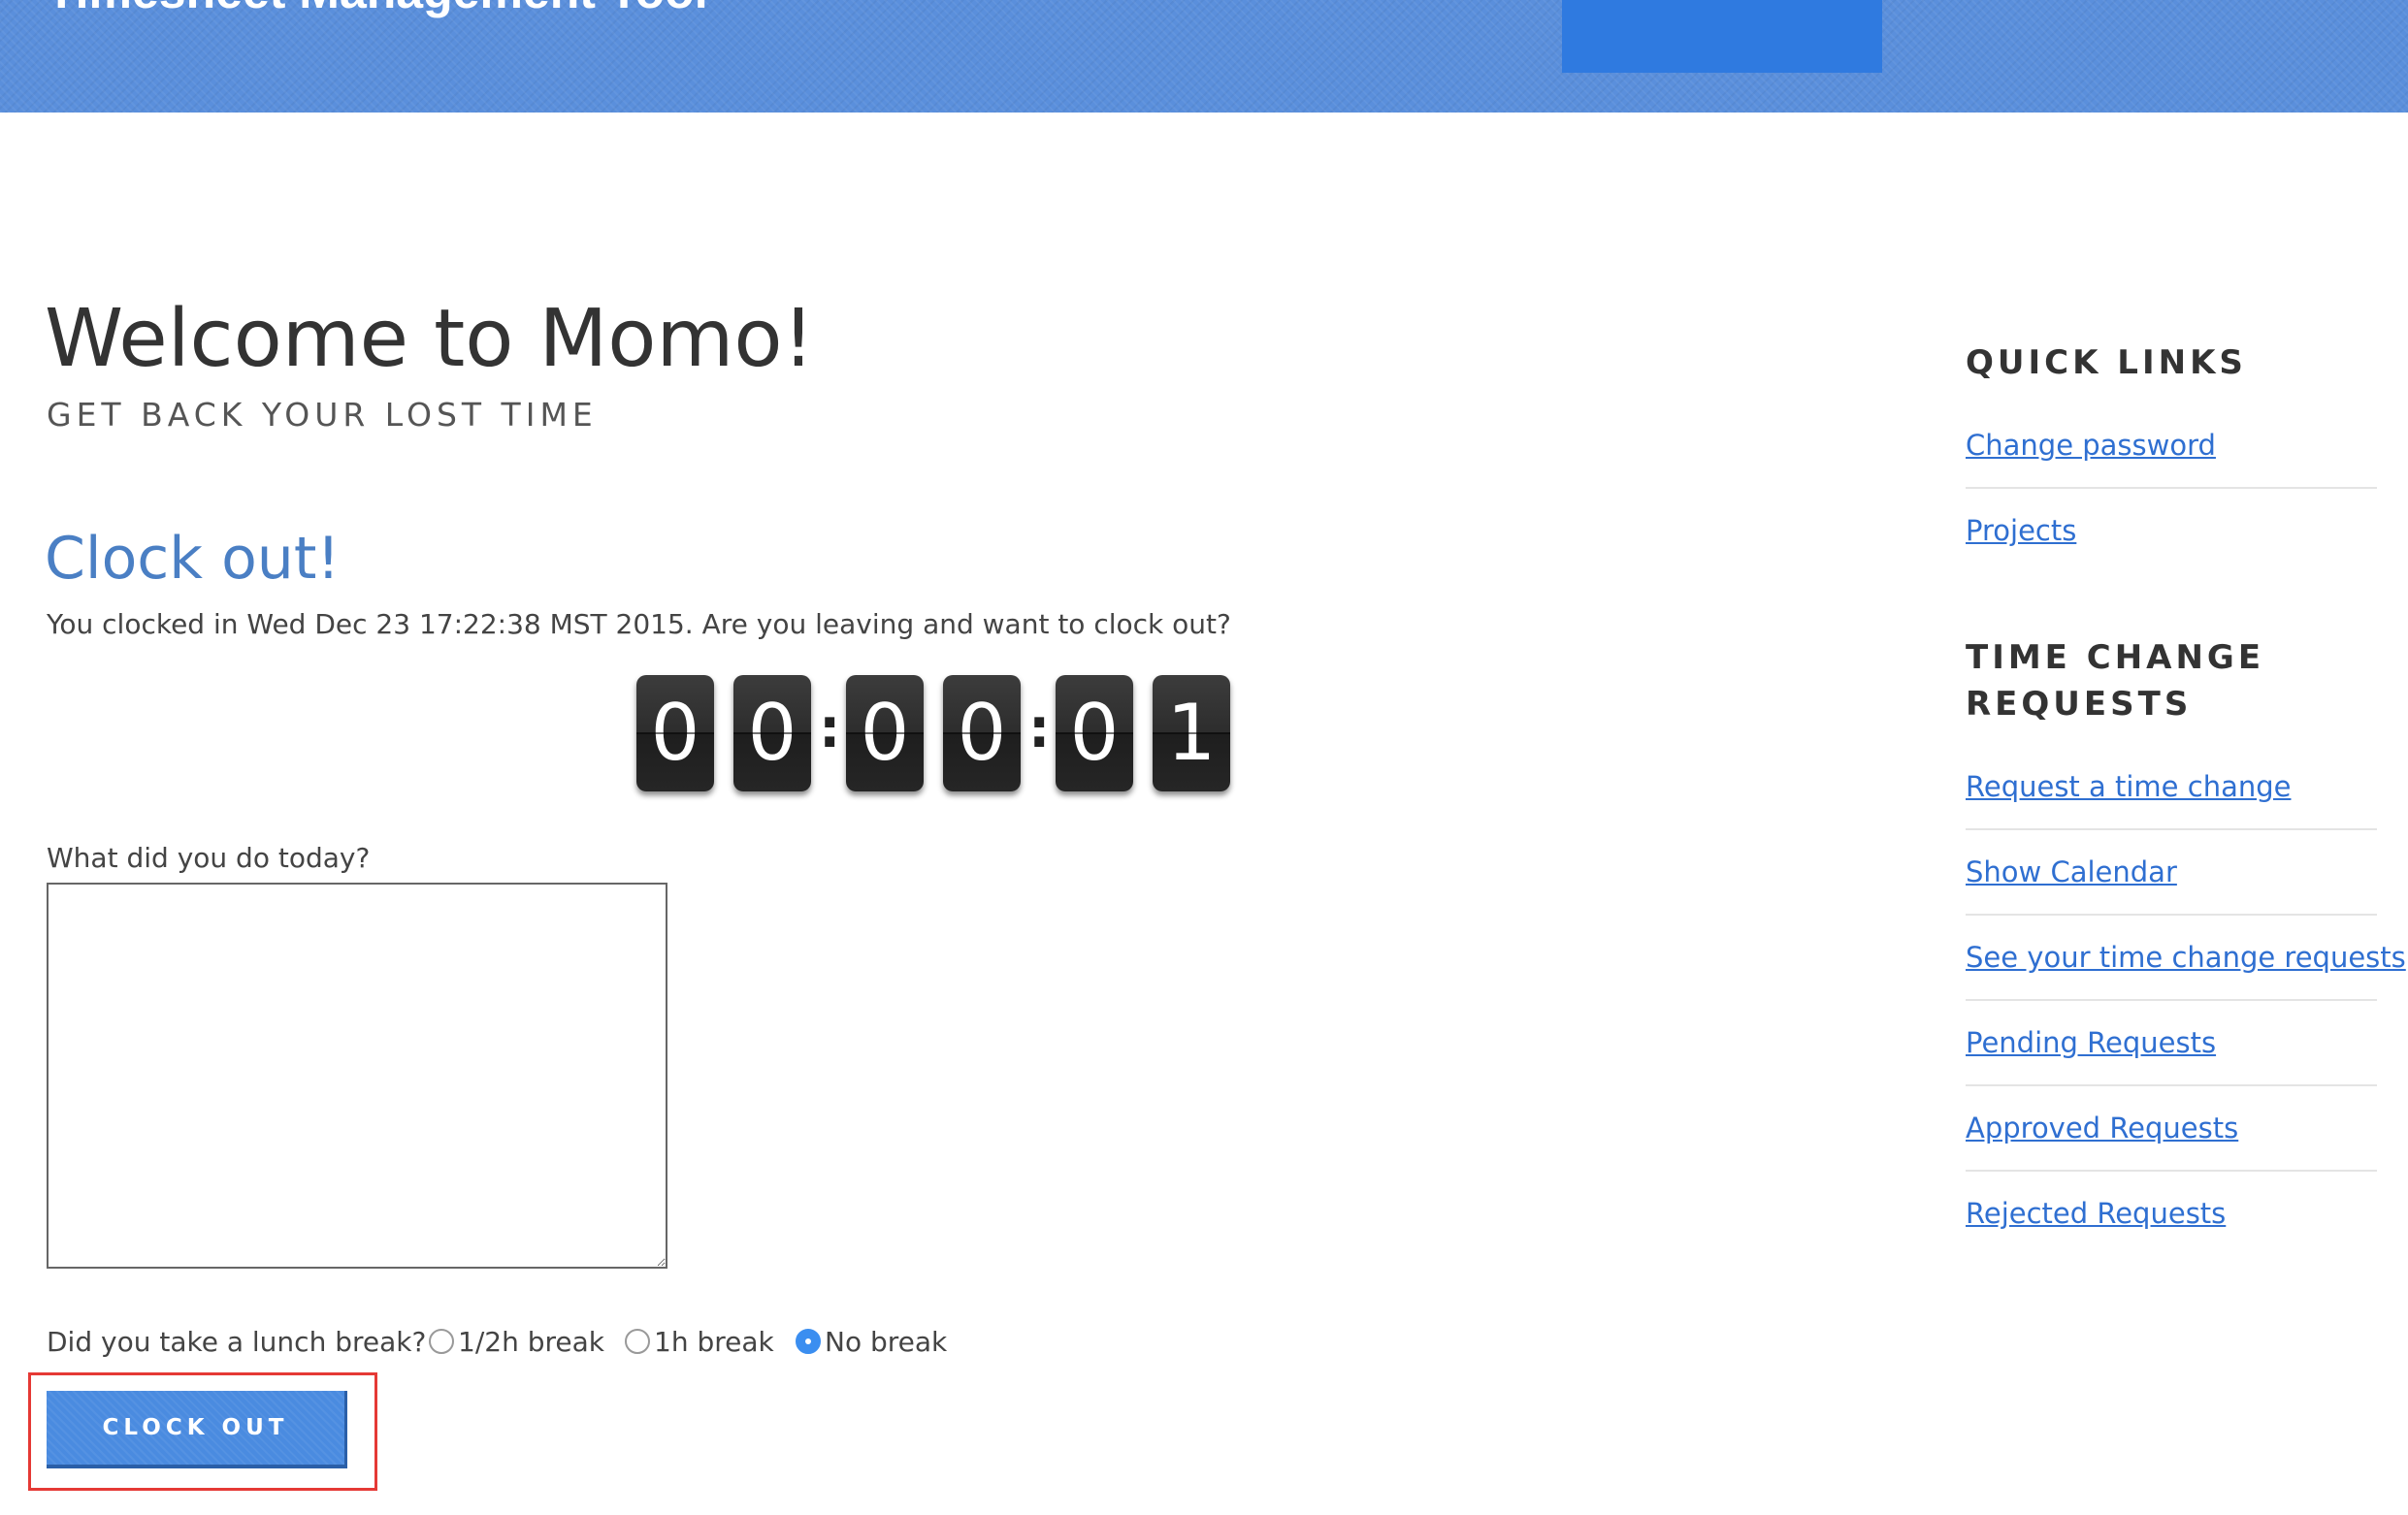 This screenshot has width=2408, height=1515. What do you see at coordinates (2021, 530) in the screenshot?
I see `projects-link: Projects` at bounding box center [2021, 530].